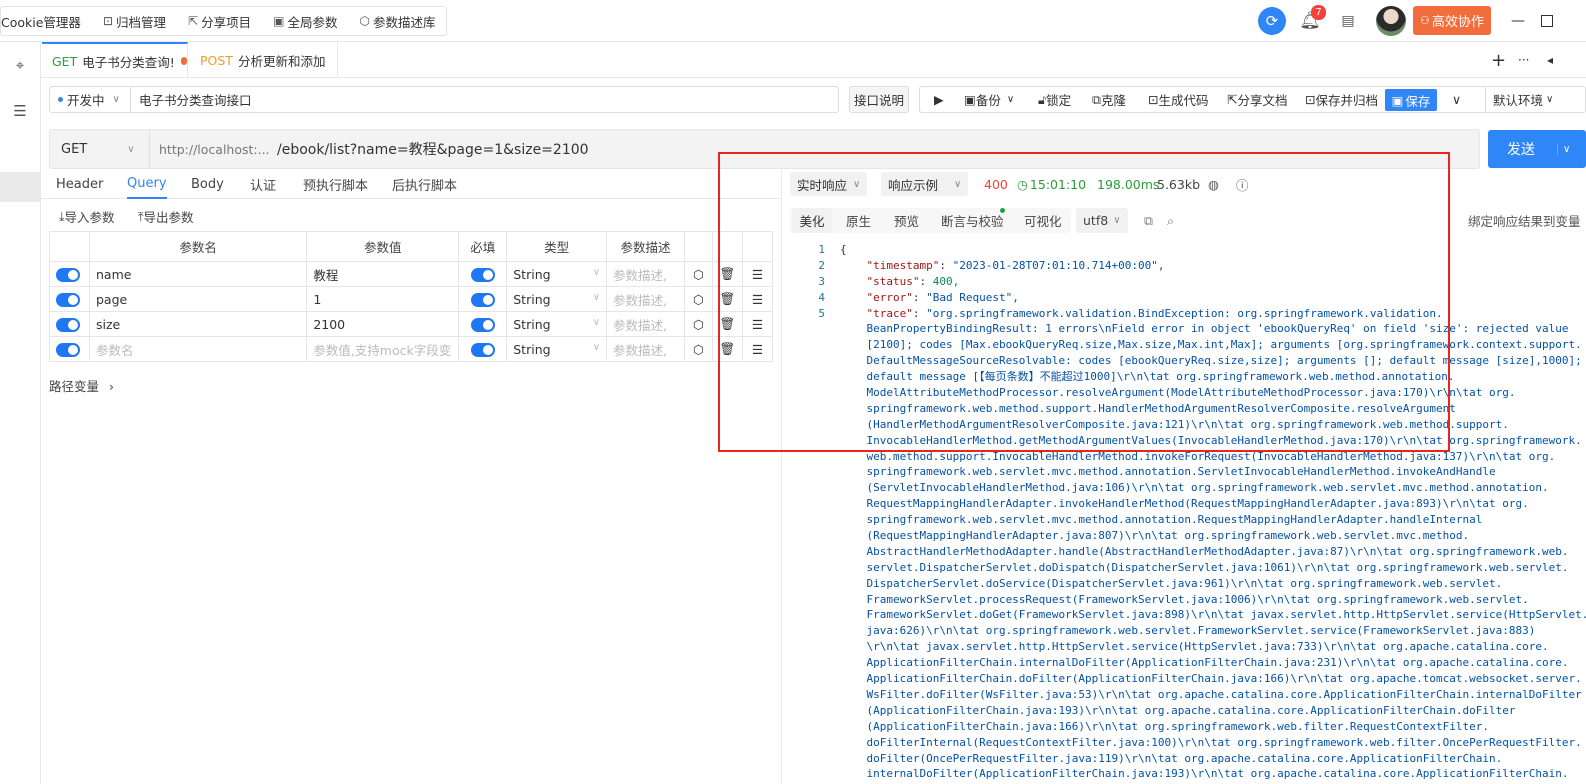  Describe the element at coordinates (20, 111) in the screenshot. I see `list-icon: ☰` at that location.